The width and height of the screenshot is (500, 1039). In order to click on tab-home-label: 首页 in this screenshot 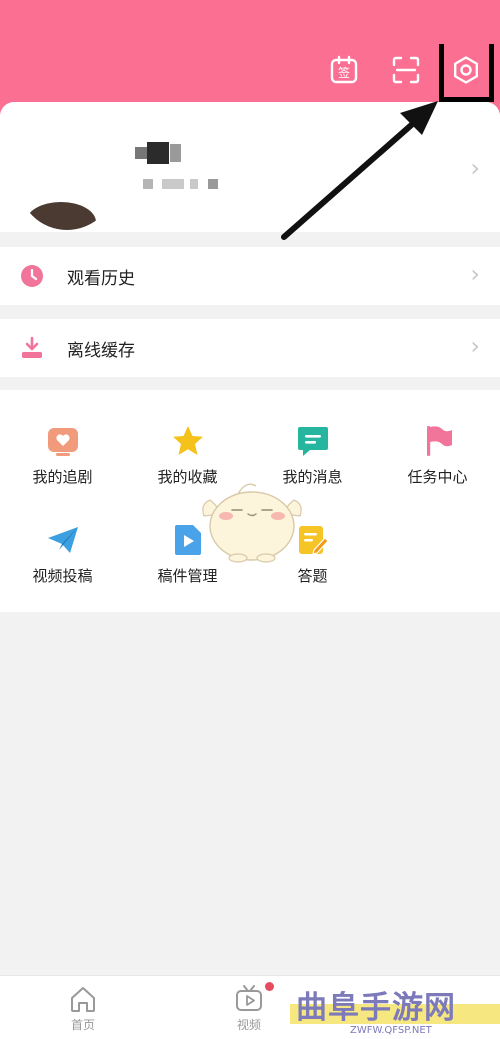, I will do `click(82, 1025)`.